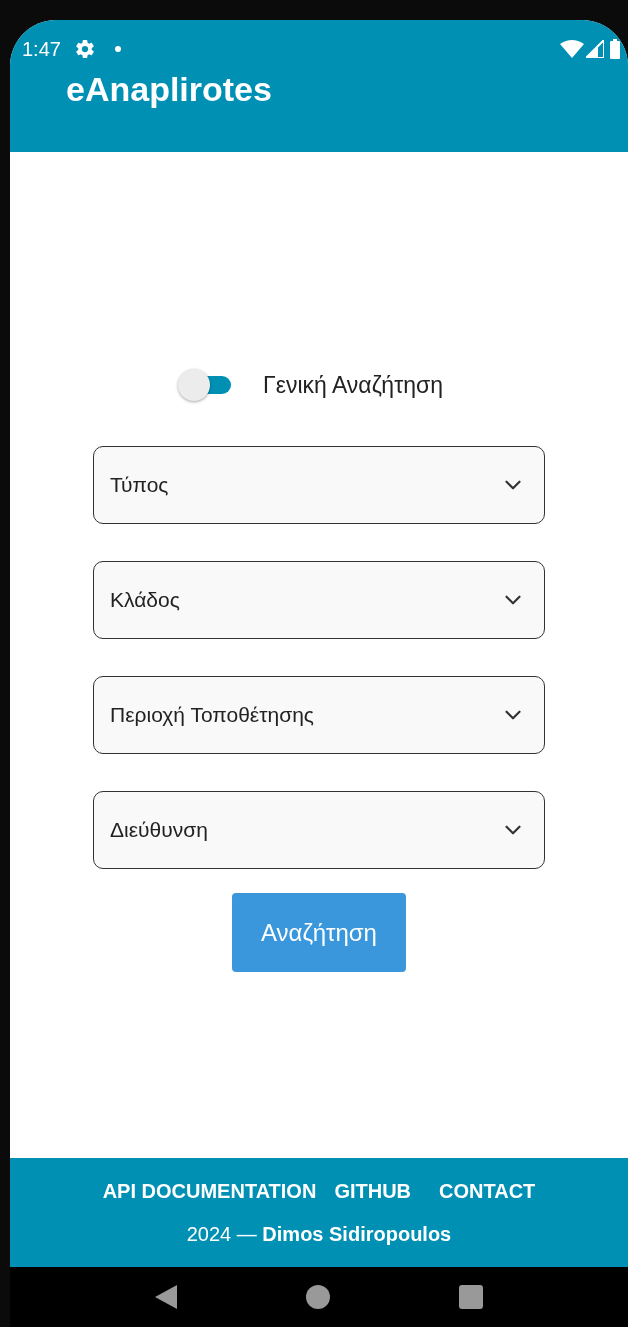 This screenshot has height=1327, width=628. What do you see at coordinates (487, 1191) in the screenshot?
I see `footer-link: CONTACT` at bounding box center [487, 1191].